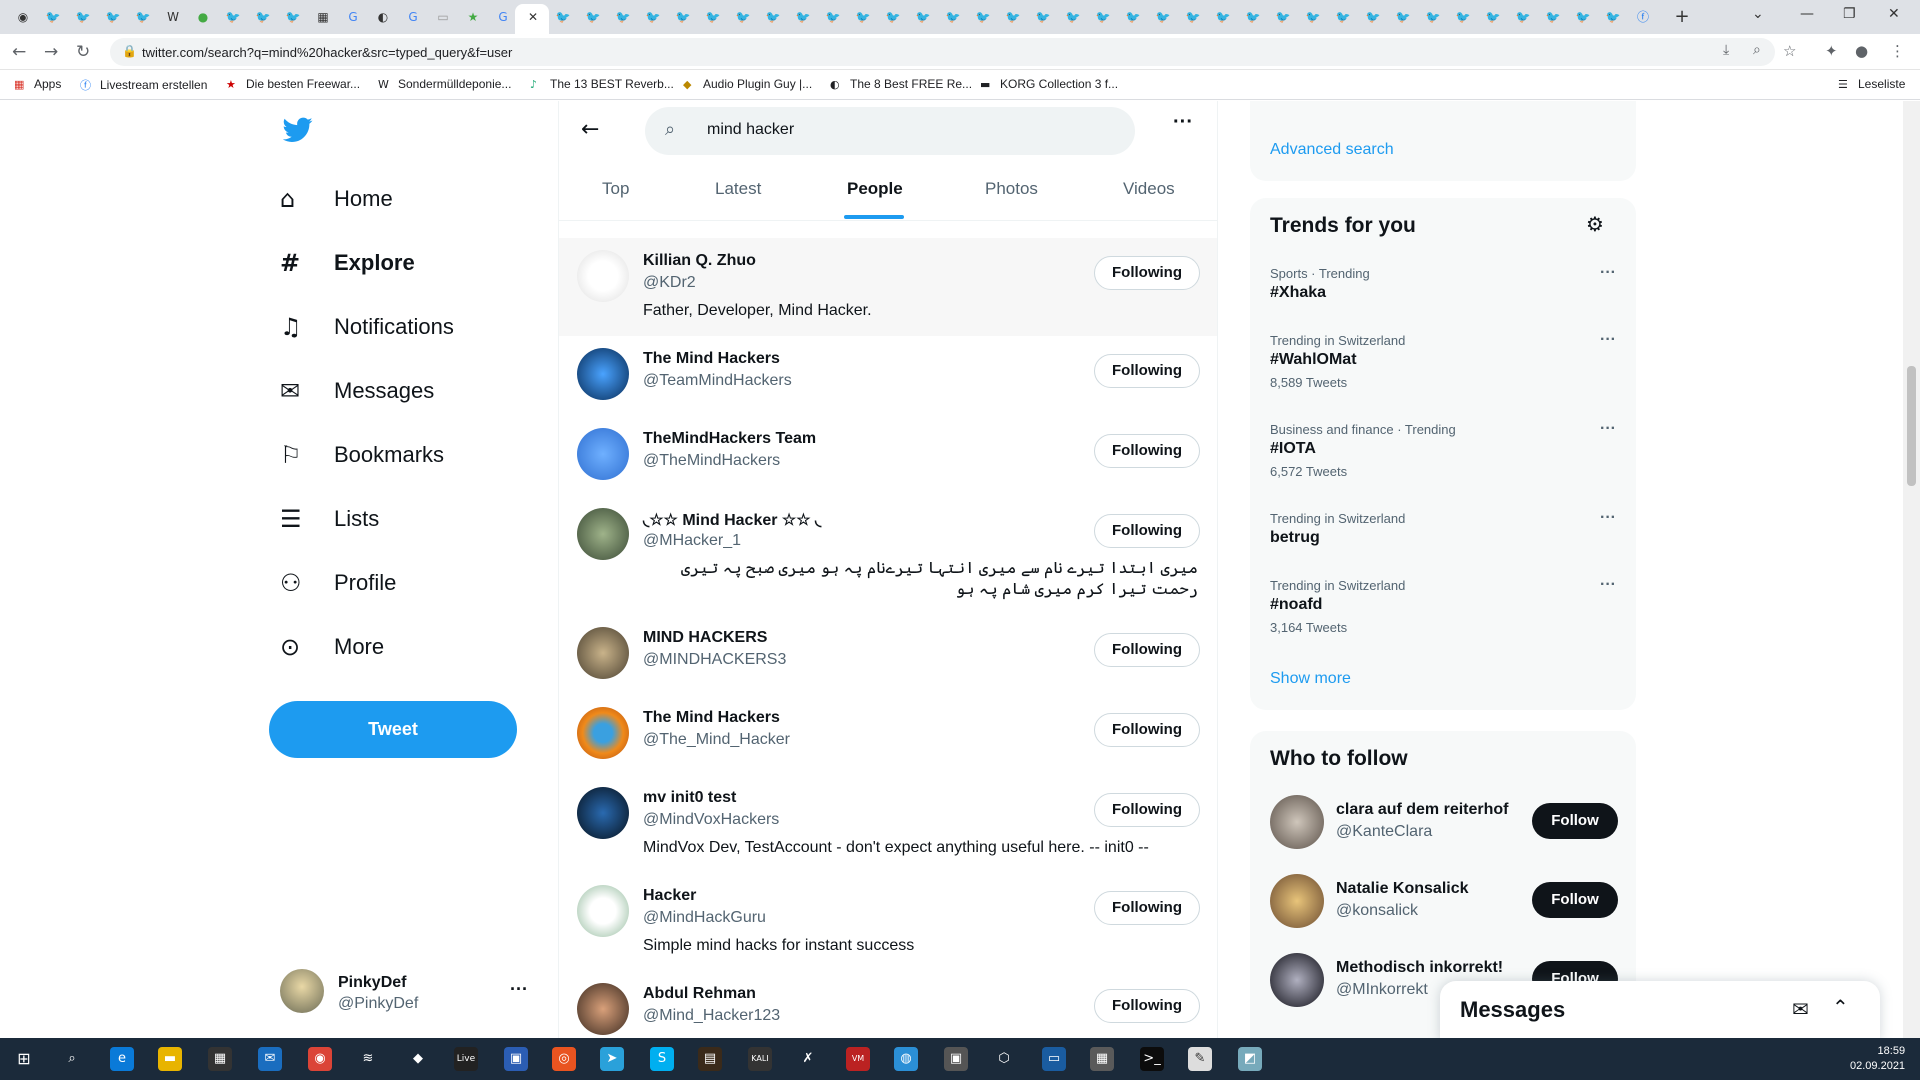  What do you see at coordinates (1250, 1059) in the screenshot?
I see `folder-app-icon: ◩` at bounding box center [1250, 1059].